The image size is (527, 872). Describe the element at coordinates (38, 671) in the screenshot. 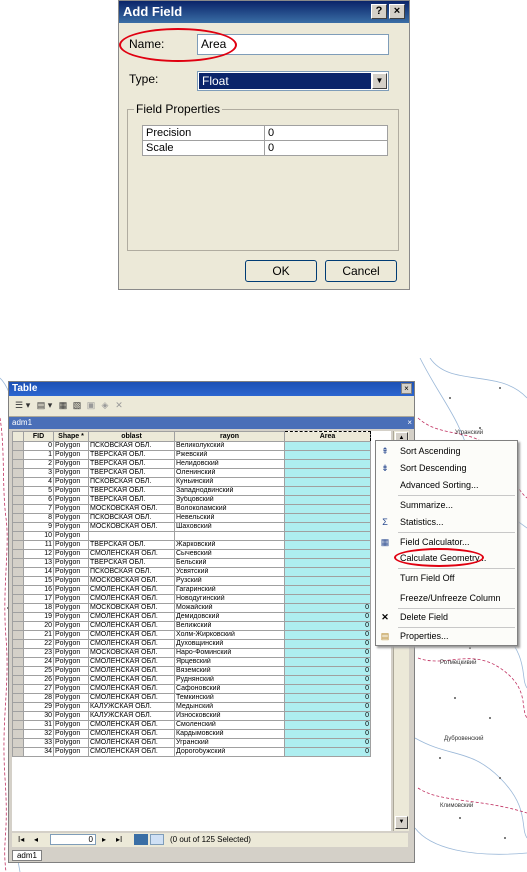

I see `cell-fid: 25` at that location.